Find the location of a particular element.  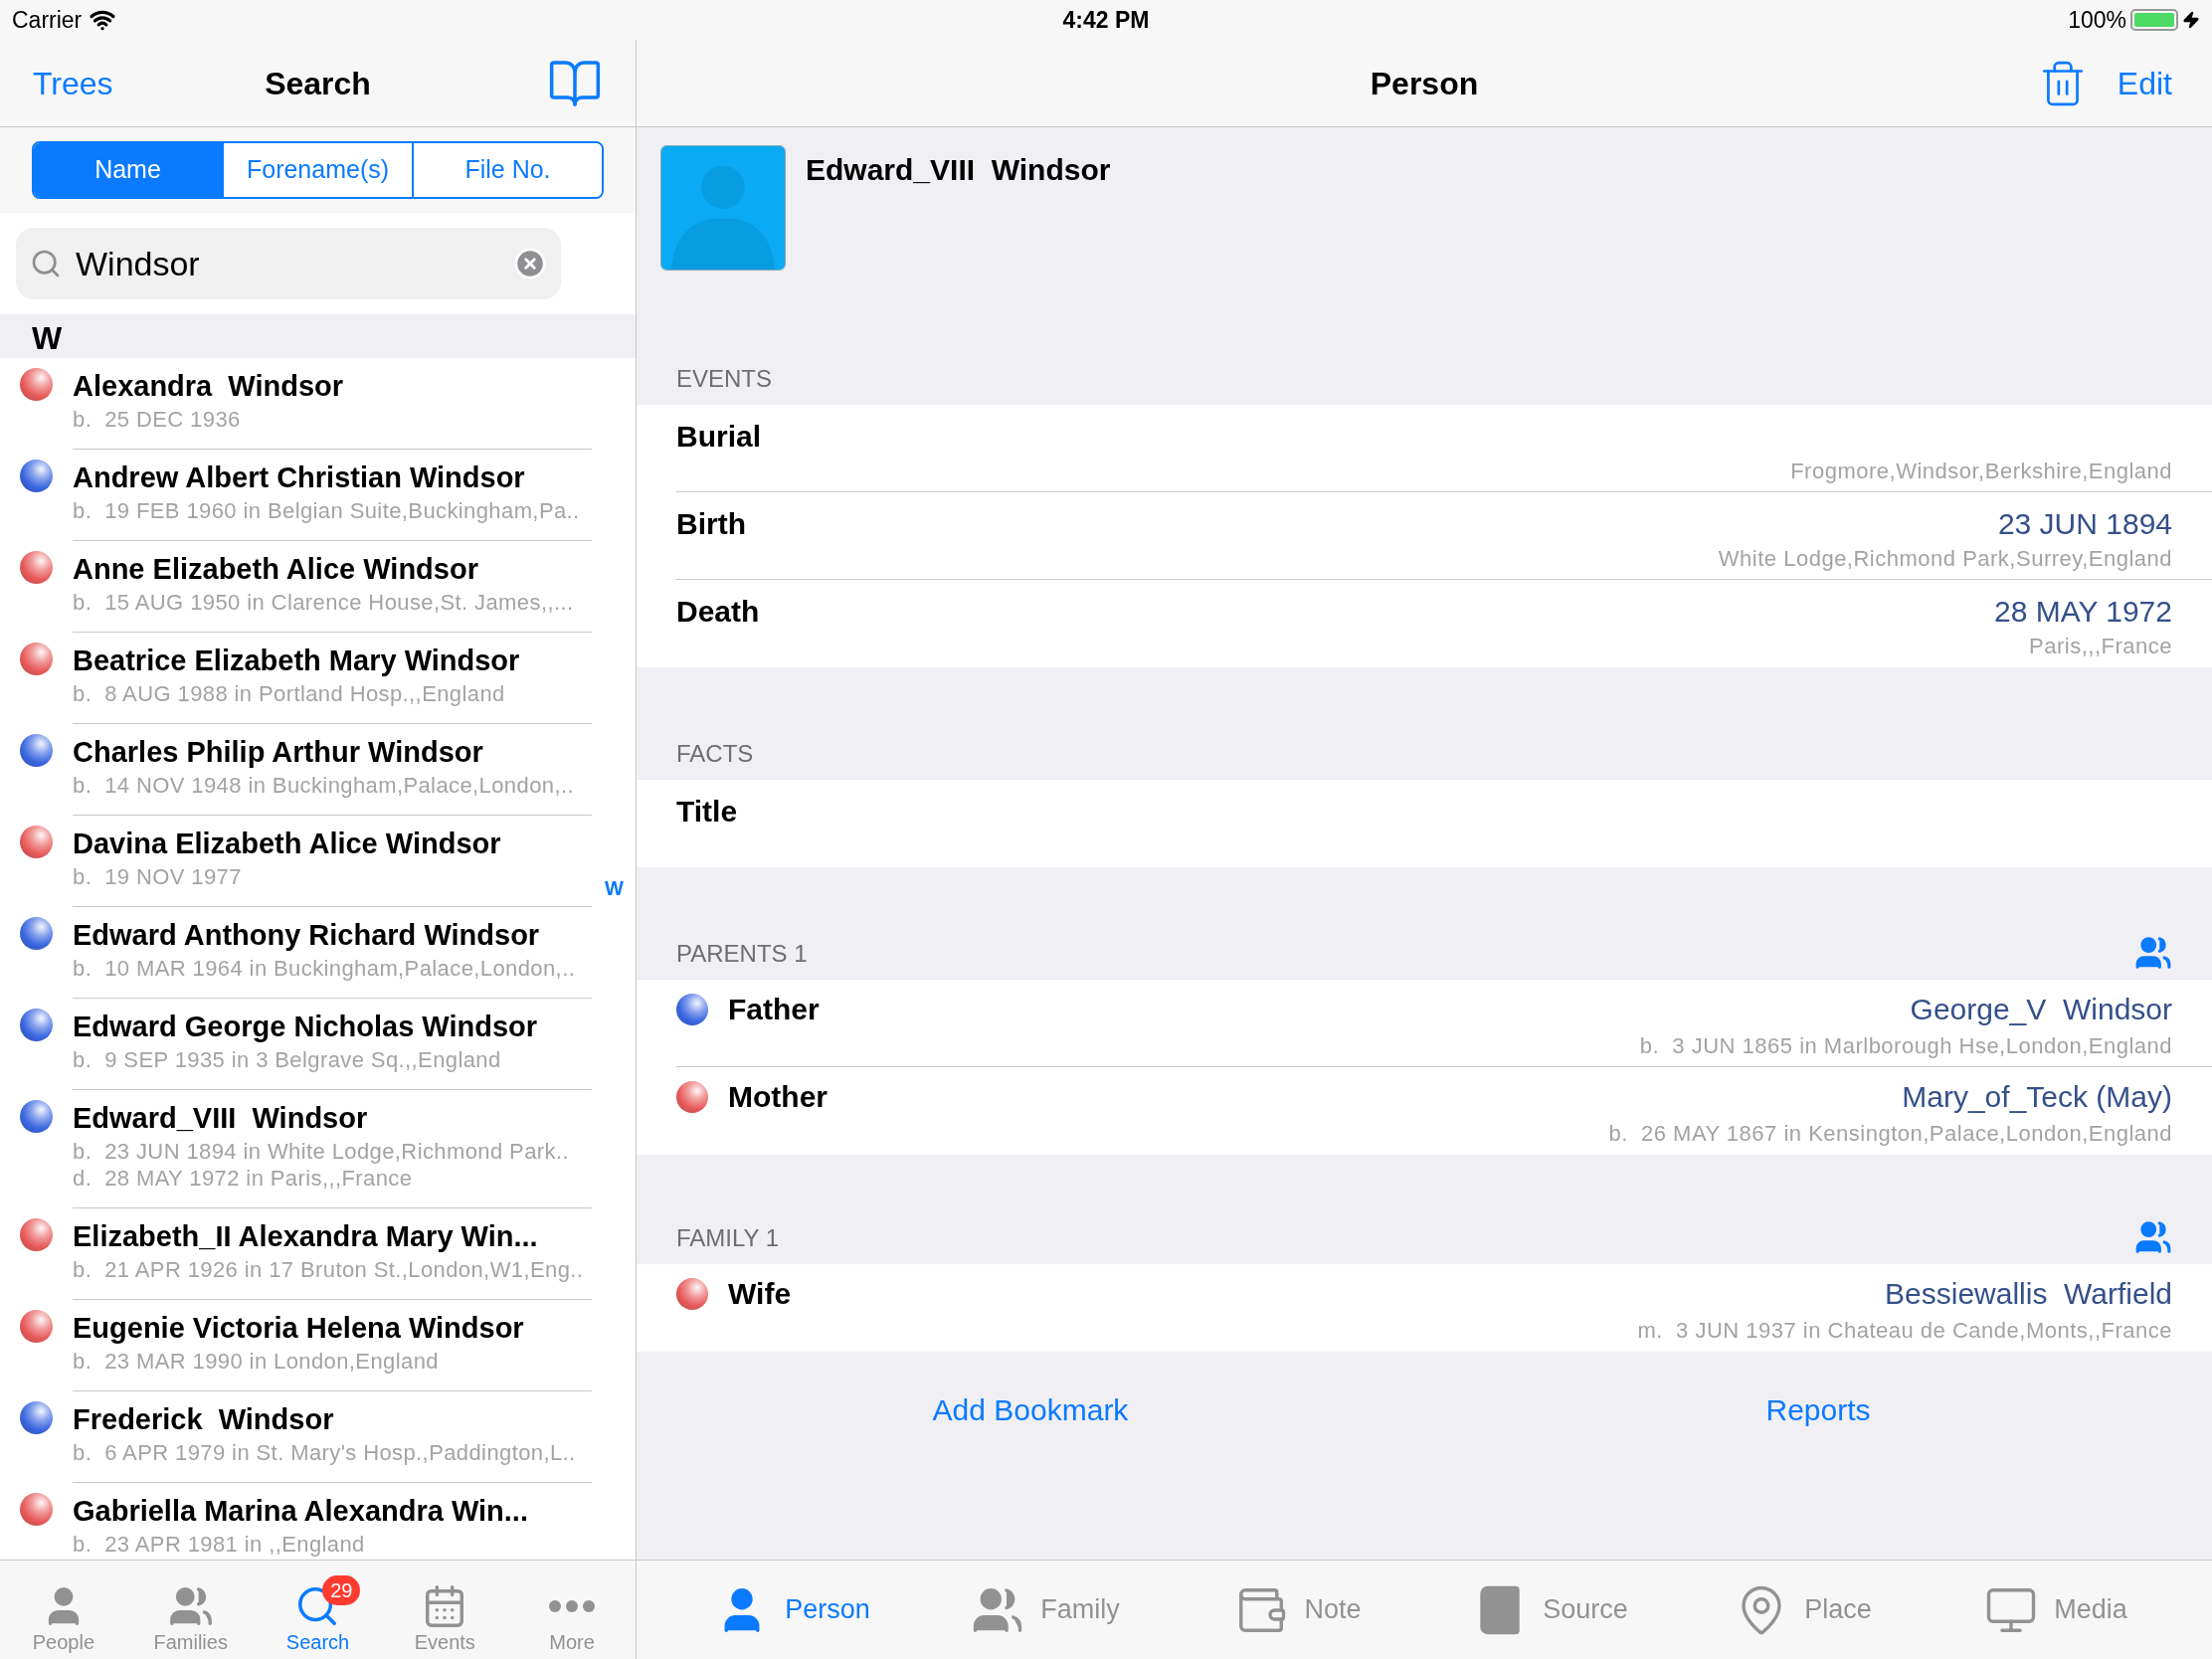

back-button: Trees is located at coordinates (73, 83).